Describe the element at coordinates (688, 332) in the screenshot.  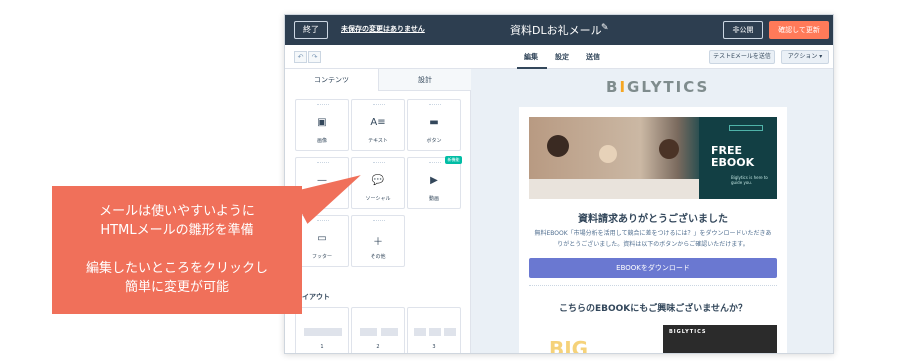
I see `thumbnail-logo: BIGLYTICS` at that location.